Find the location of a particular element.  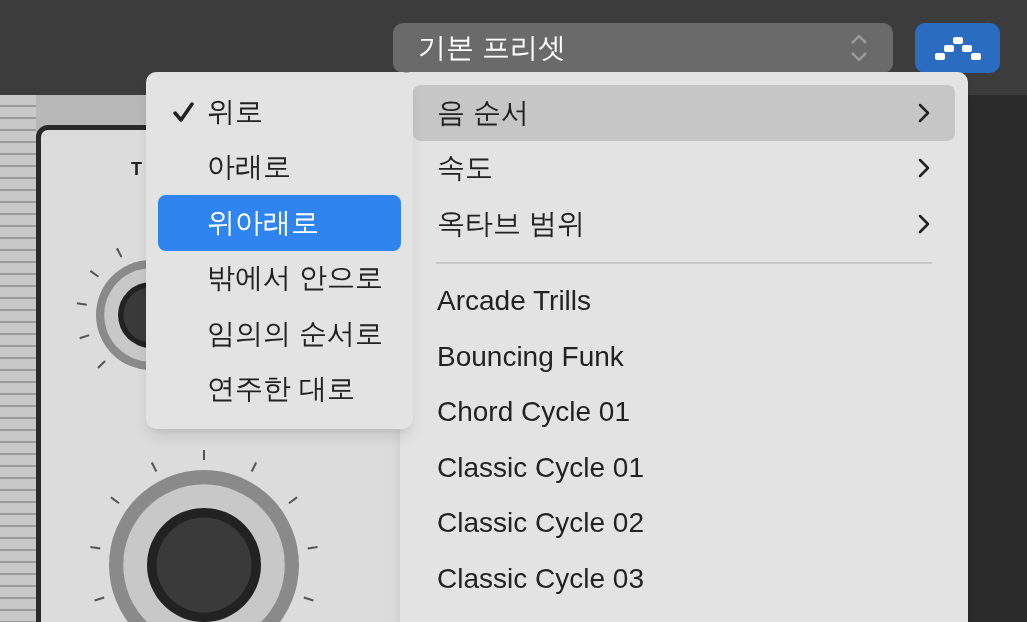

menu-item: 위로 is located at coordinates (279, 112).